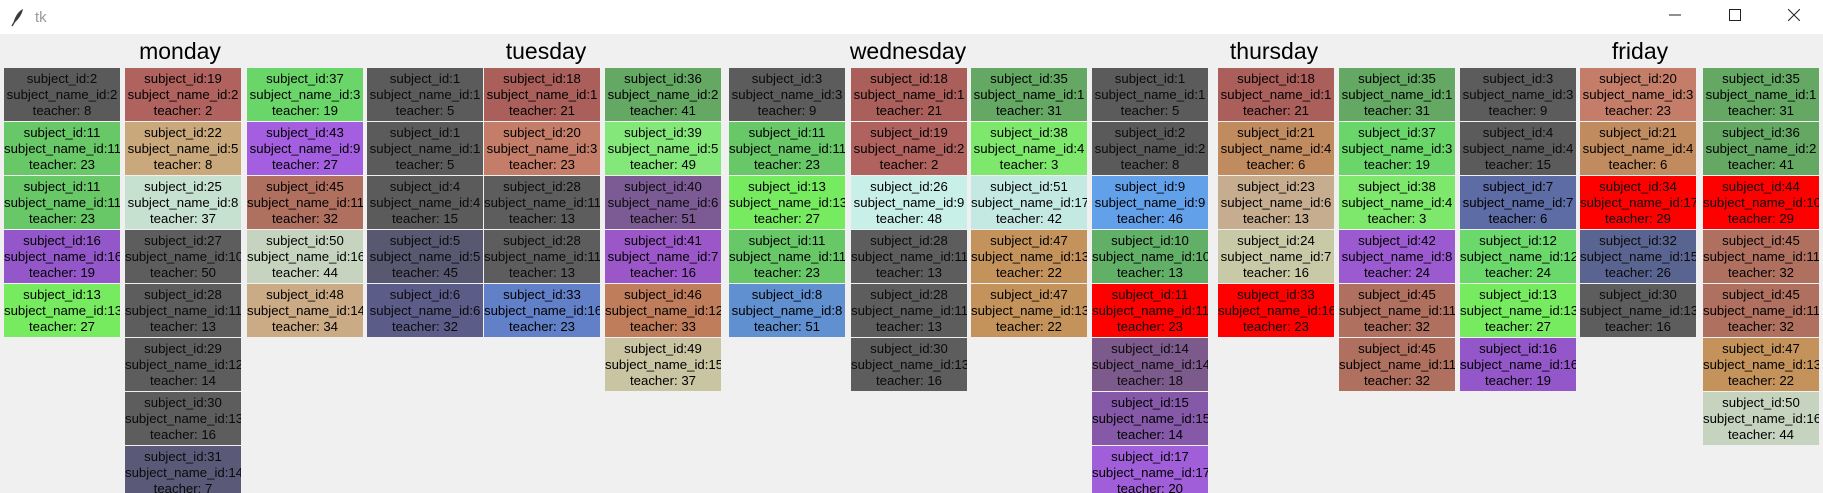 This screenshot has width=1823, height=493. What do you see at coordinates (1397, 110) in the screenshot?
I see `cell-teacher: teacher: 31` at bounding box center [1397, 110].